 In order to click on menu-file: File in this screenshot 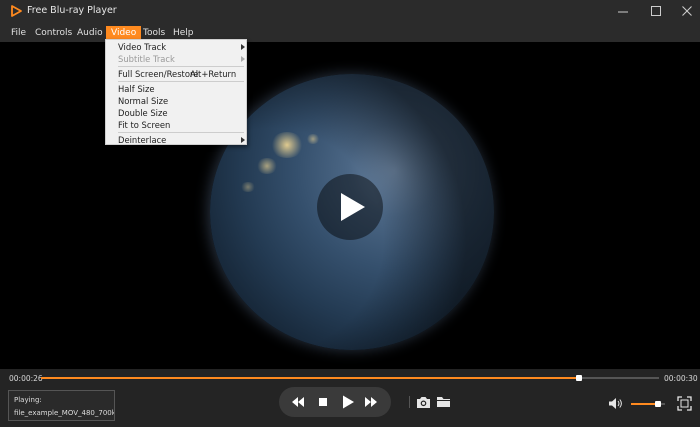, I will do `click(18, 33)`.